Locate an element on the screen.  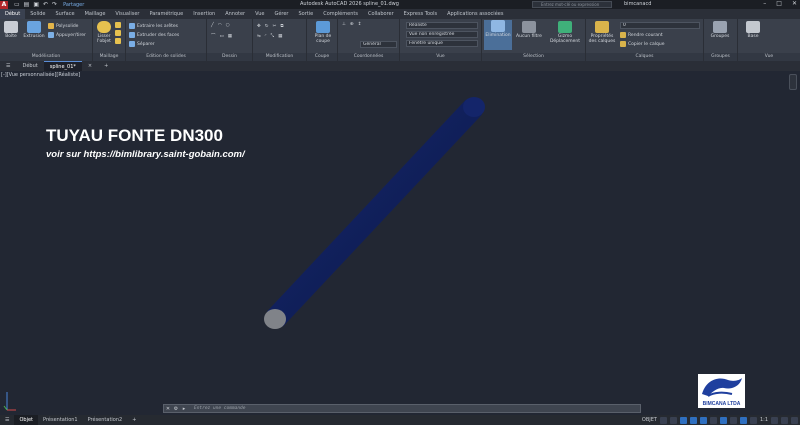
arc-icon: ◠ is located at coordinates (220, 25).